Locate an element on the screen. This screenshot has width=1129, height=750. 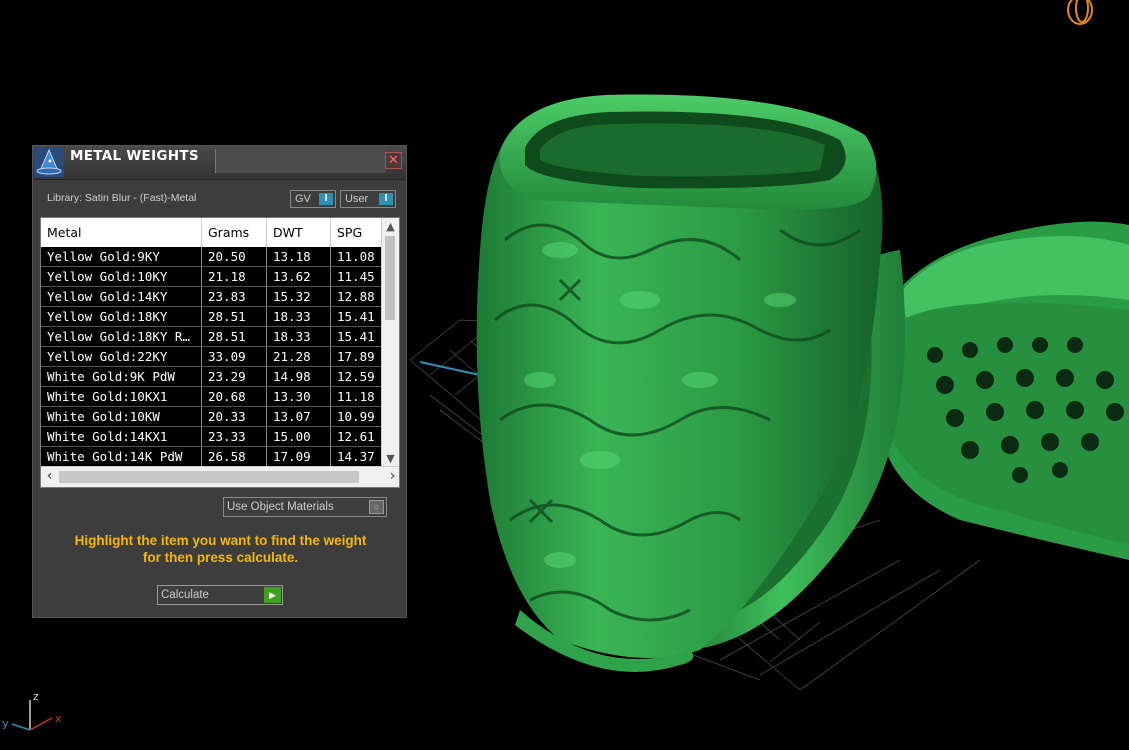
panel-title: METAL WEIGHTS is located at coordinates (134, 156).